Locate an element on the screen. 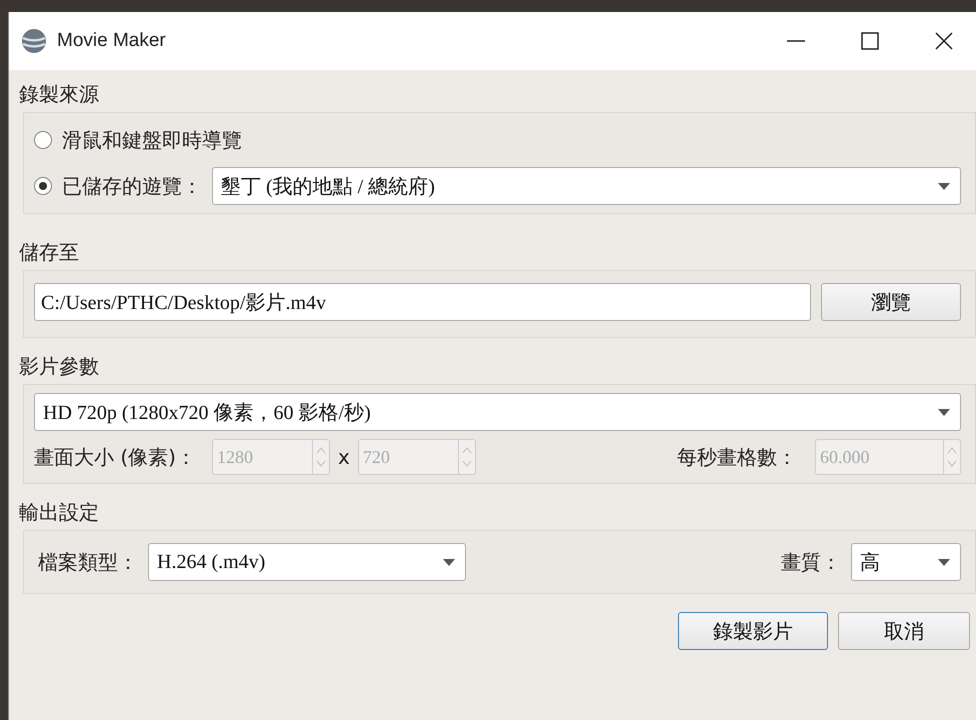  radio-label: 滑鼠和鍵盤即時導覽 is located at coordinates (152, 140).